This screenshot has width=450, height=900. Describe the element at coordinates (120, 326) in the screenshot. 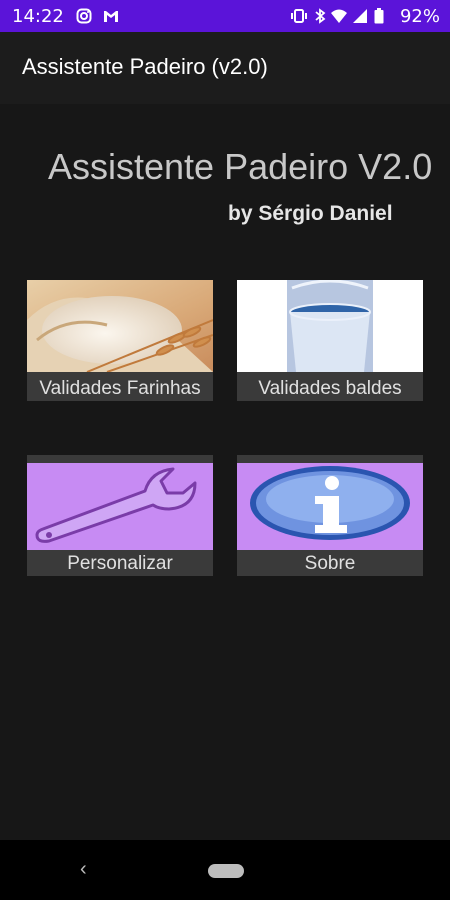

I see `flour-image` at that location.